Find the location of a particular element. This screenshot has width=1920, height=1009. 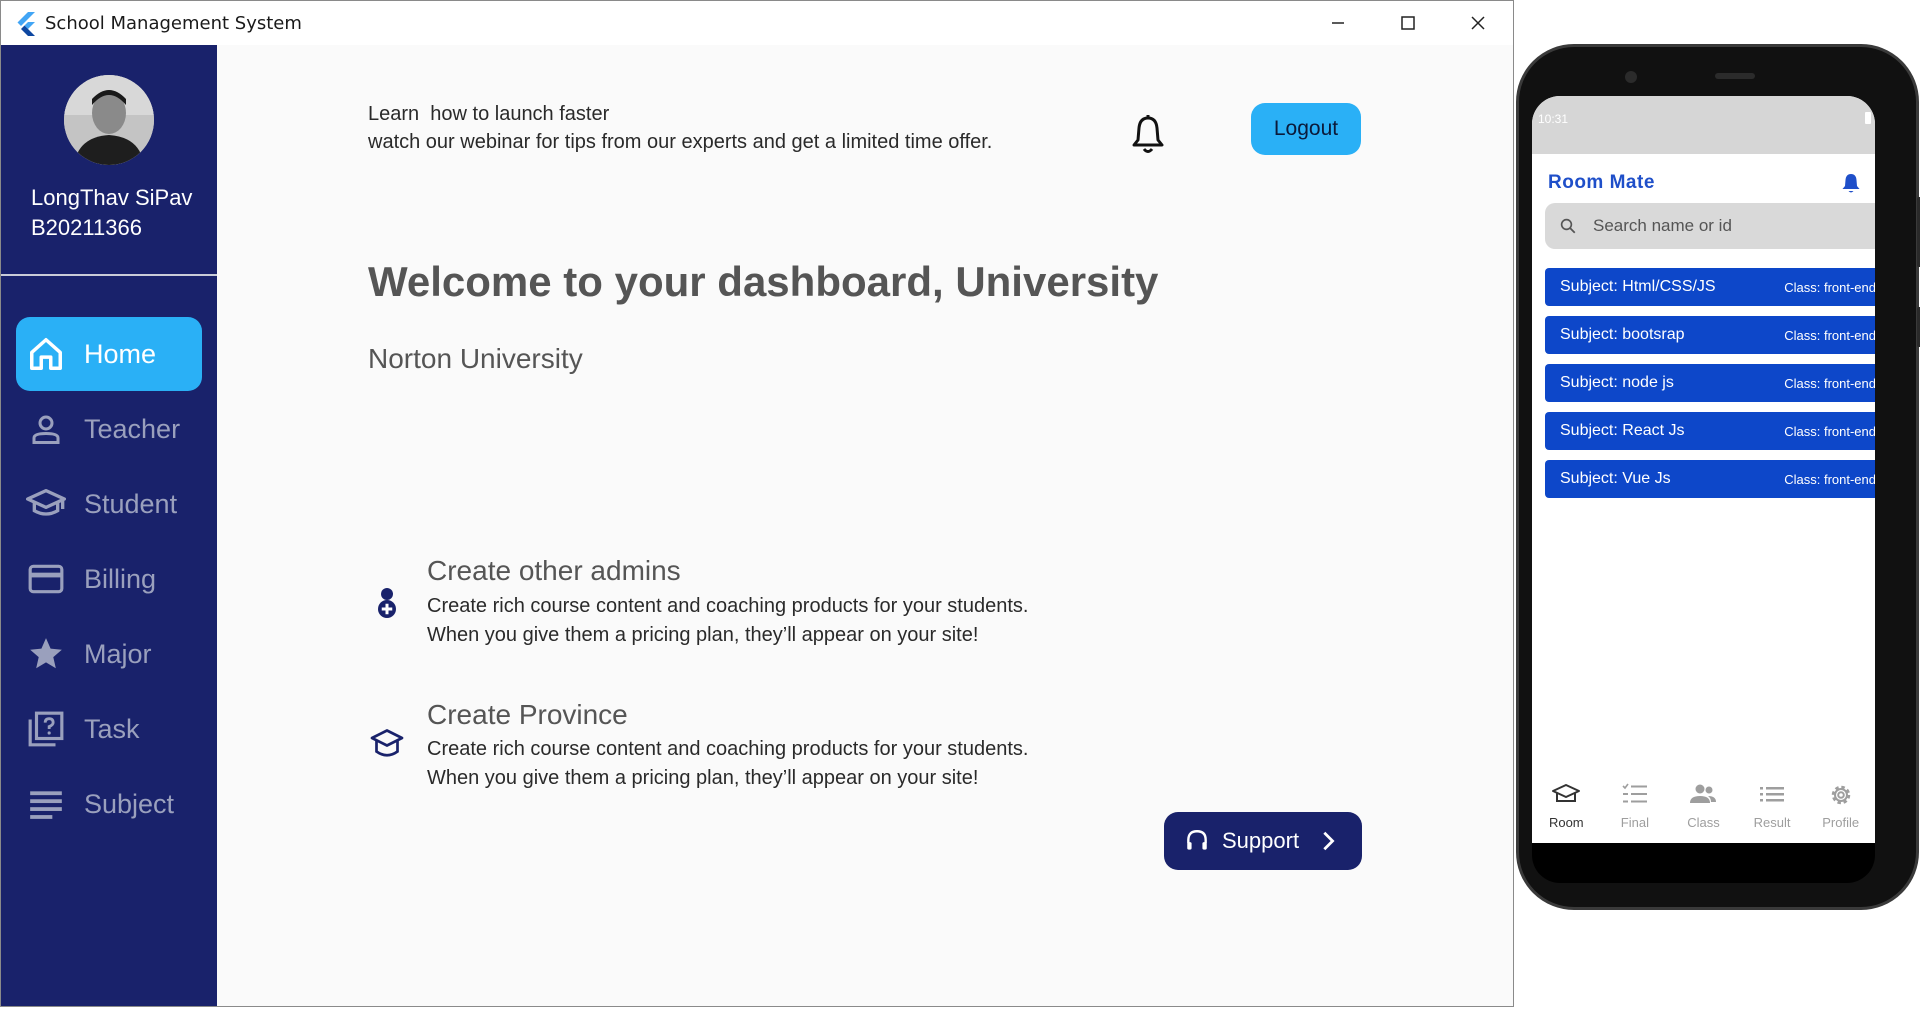

sidebar-item-billing: Billing is located at coordinates (109, 579).